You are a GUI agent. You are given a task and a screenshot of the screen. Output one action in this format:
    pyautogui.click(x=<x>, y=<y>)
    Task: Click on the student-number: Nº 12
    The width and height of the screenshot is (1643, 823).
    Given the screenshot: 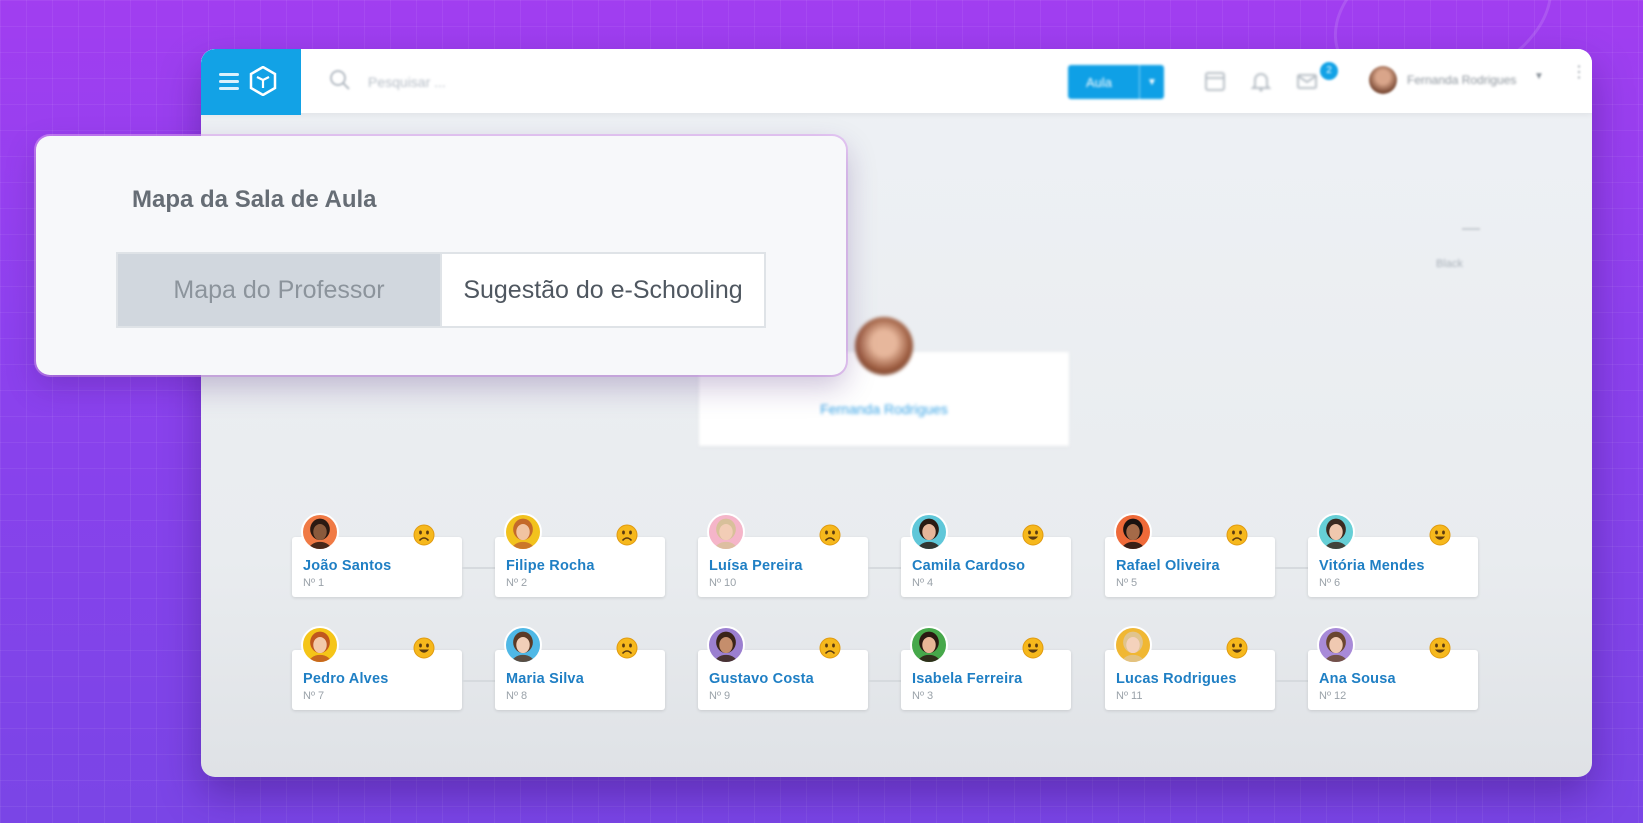 What is the action you would take?
    pyautogui.click(x=1333, y=696)
    